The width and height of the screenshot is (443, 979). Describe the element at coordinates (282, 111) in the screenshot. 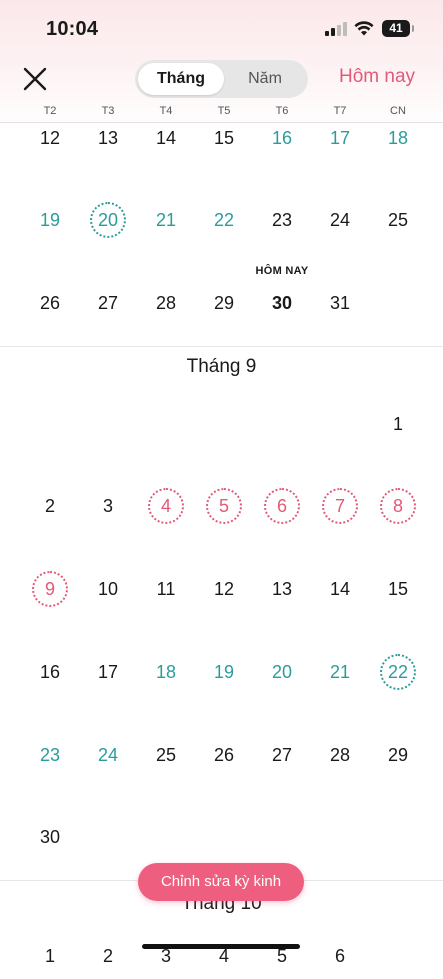

I see `weekday-label: T6` at that location.